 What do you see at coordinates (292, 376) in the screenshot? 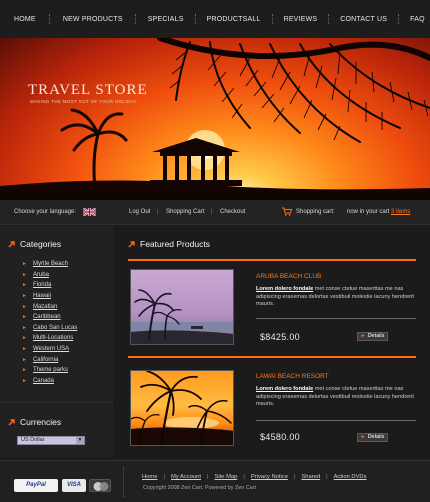
I see `product-title: LAWAI BEACH RESORT` at bounding box center [292, 376].